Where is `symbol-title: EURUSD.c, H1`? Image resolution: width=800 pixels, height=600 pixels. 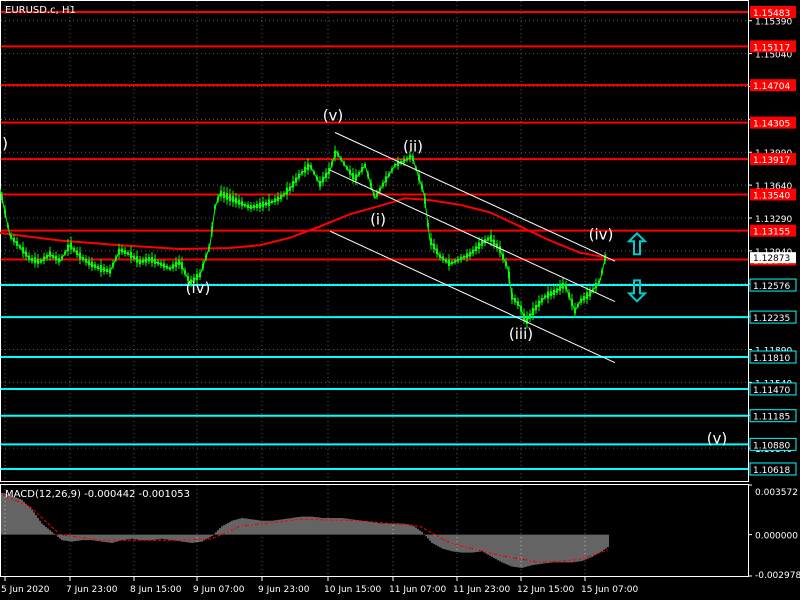
symbol-title: EURUSD.c, H1 is located at coordinates (40, 10).